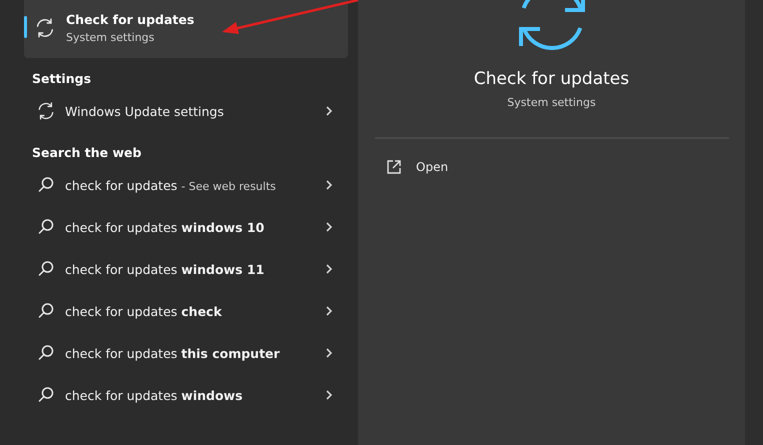 The height and width of the screenshot is (445, 763). I want to click on result-text: check for updates check, so click(144, 311).